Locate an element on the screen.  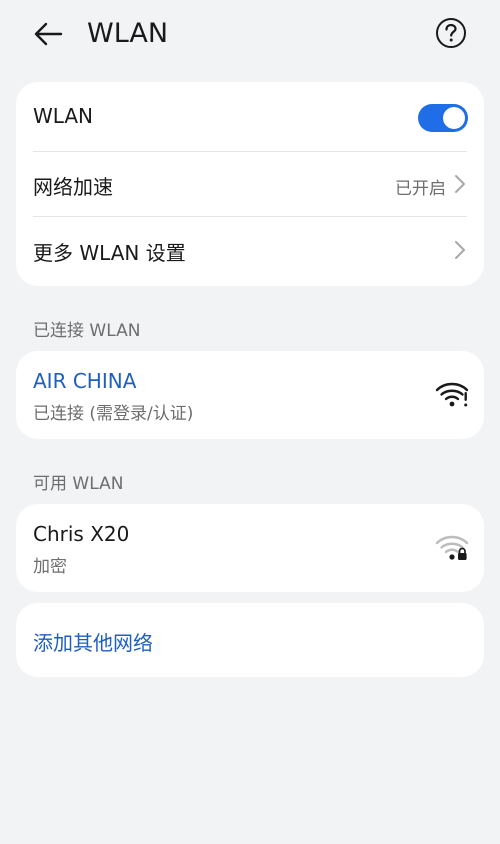
top-app-bar: WLAN is located at coordinates (250, 35).